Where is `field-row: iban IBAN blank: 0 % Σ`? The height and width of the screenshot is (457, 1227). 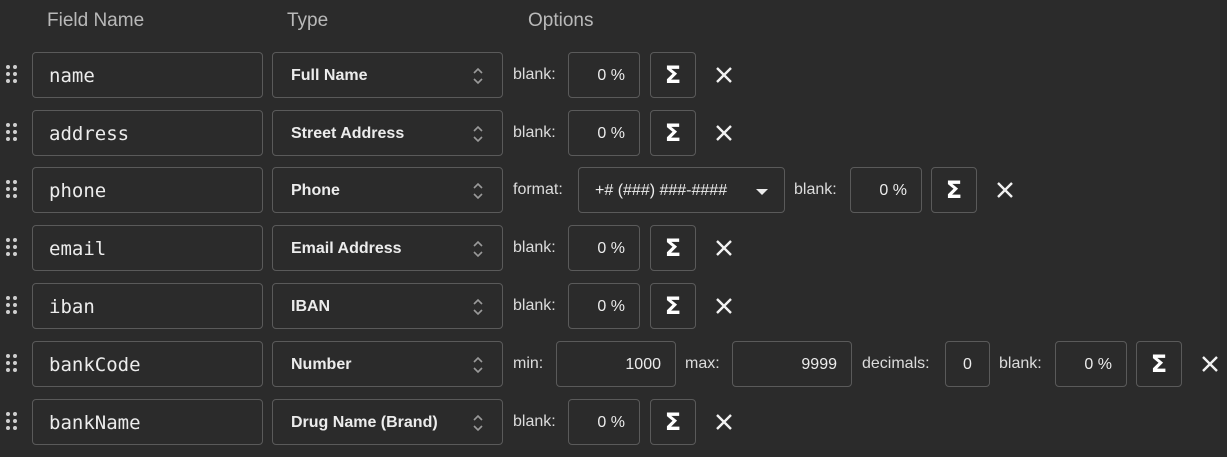
field-row: iban IBAN blank: 0 % Σ is located at coordinates (613, 307).